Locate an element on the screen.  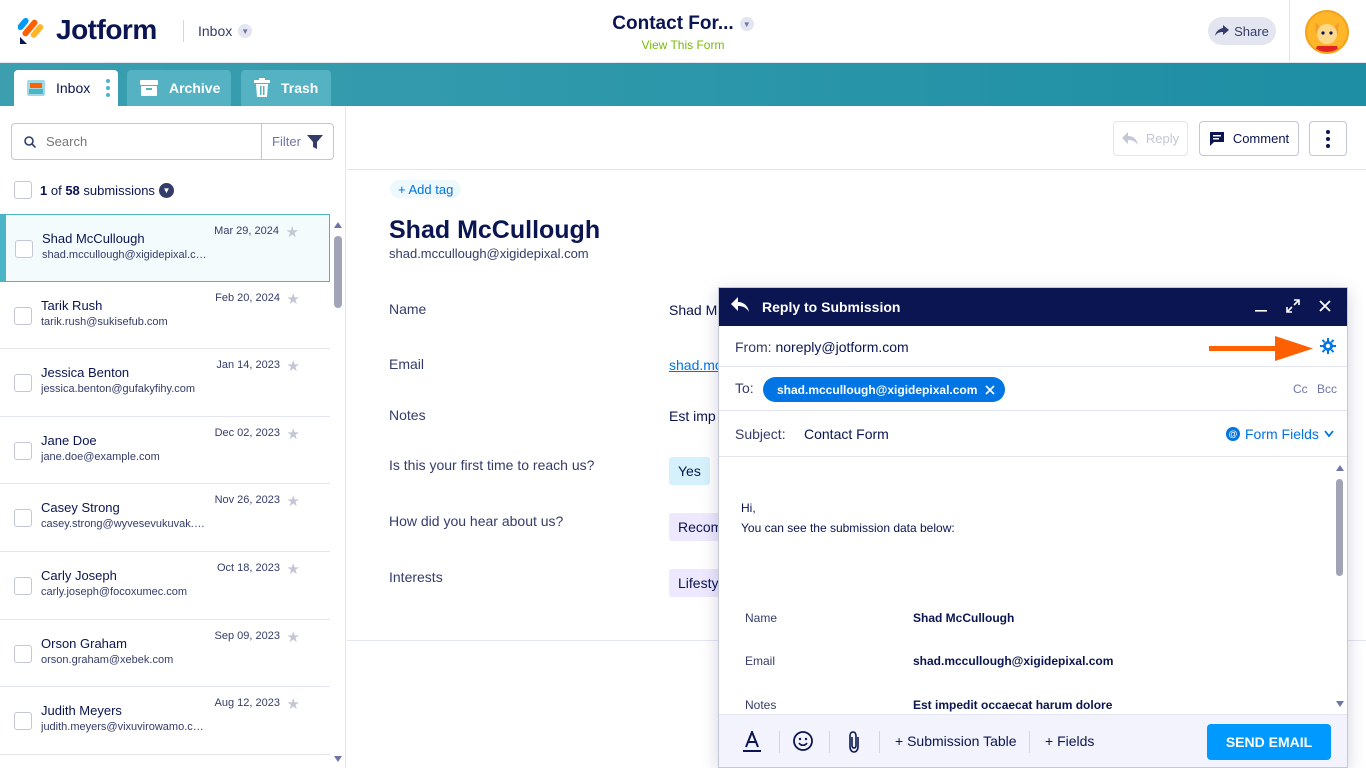
field-value: Shad M is located at coordinates (693, 310).